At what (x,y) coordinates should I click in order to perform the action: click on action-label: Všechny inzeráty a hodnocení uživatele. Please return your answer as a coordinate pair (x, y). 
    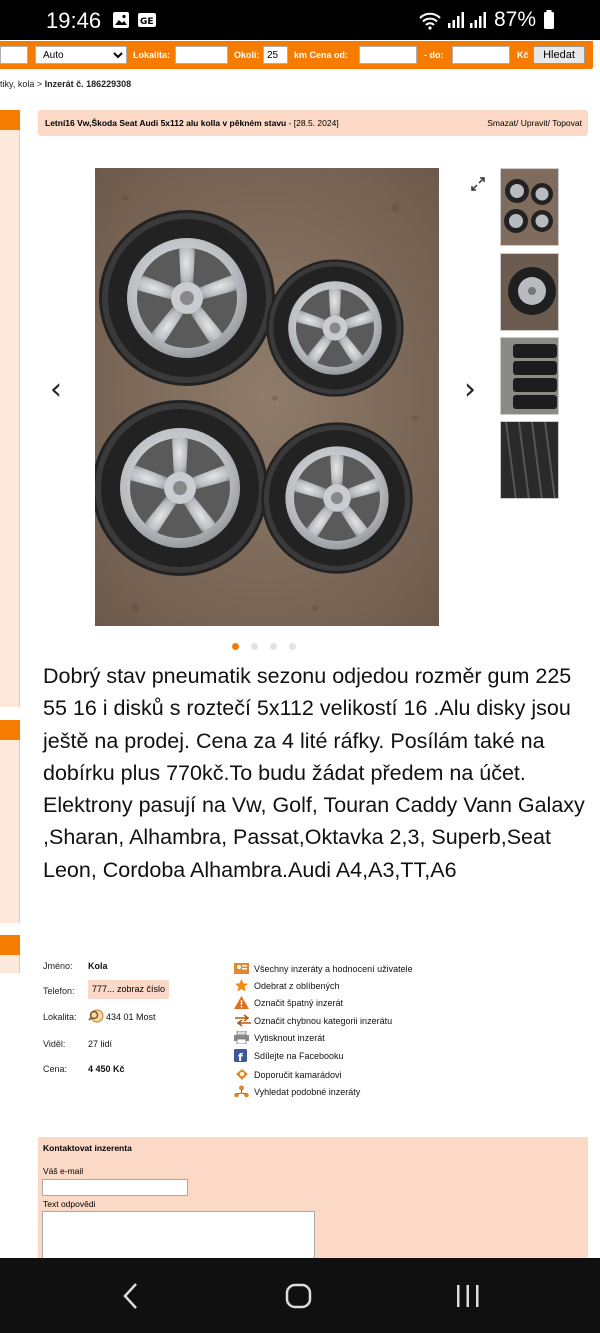
    Looking at the image, I should click on (333, 969).